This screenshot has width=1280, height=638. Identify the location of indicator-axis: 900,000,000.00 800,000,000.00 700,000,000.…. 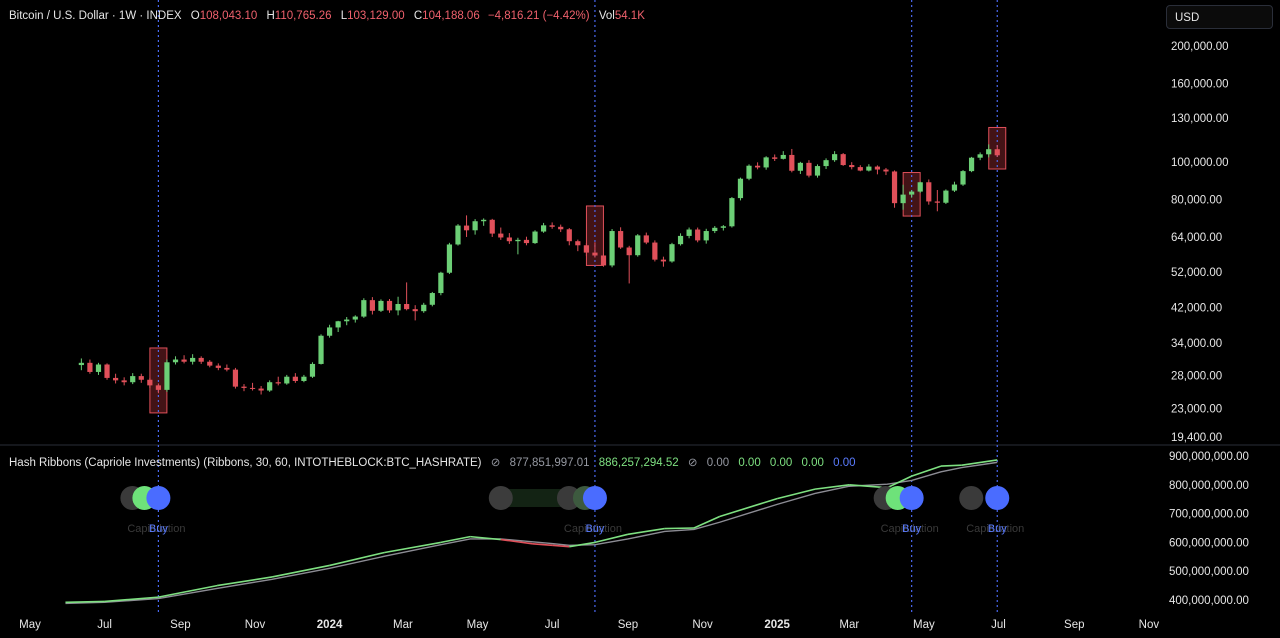
(1209, 529).